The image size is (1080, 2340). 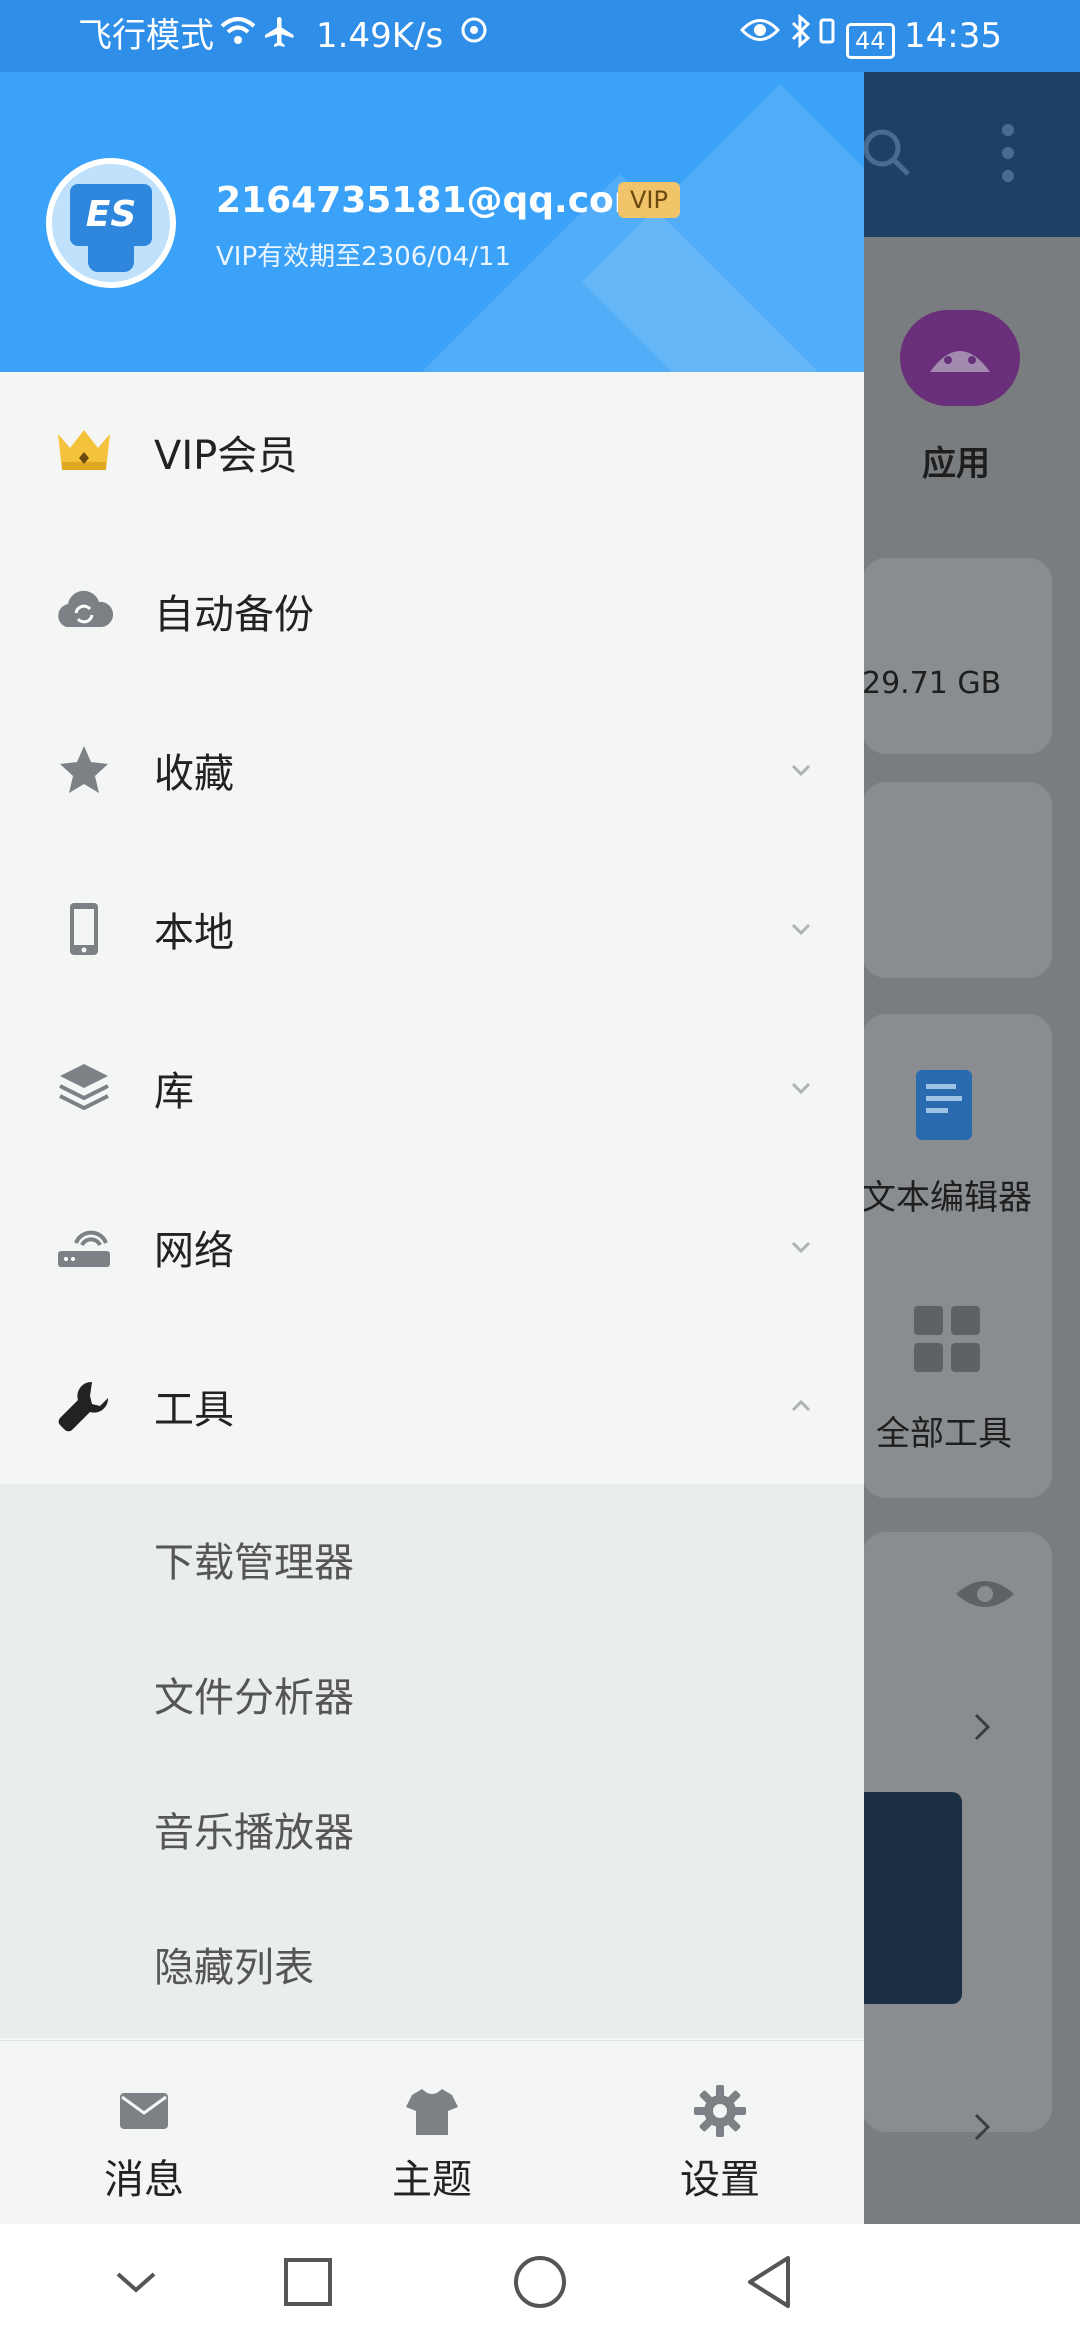 What do you see at coordinates (84, 452) in the screenshot?
I see `crown-icon` at bounding box center [84, 452].